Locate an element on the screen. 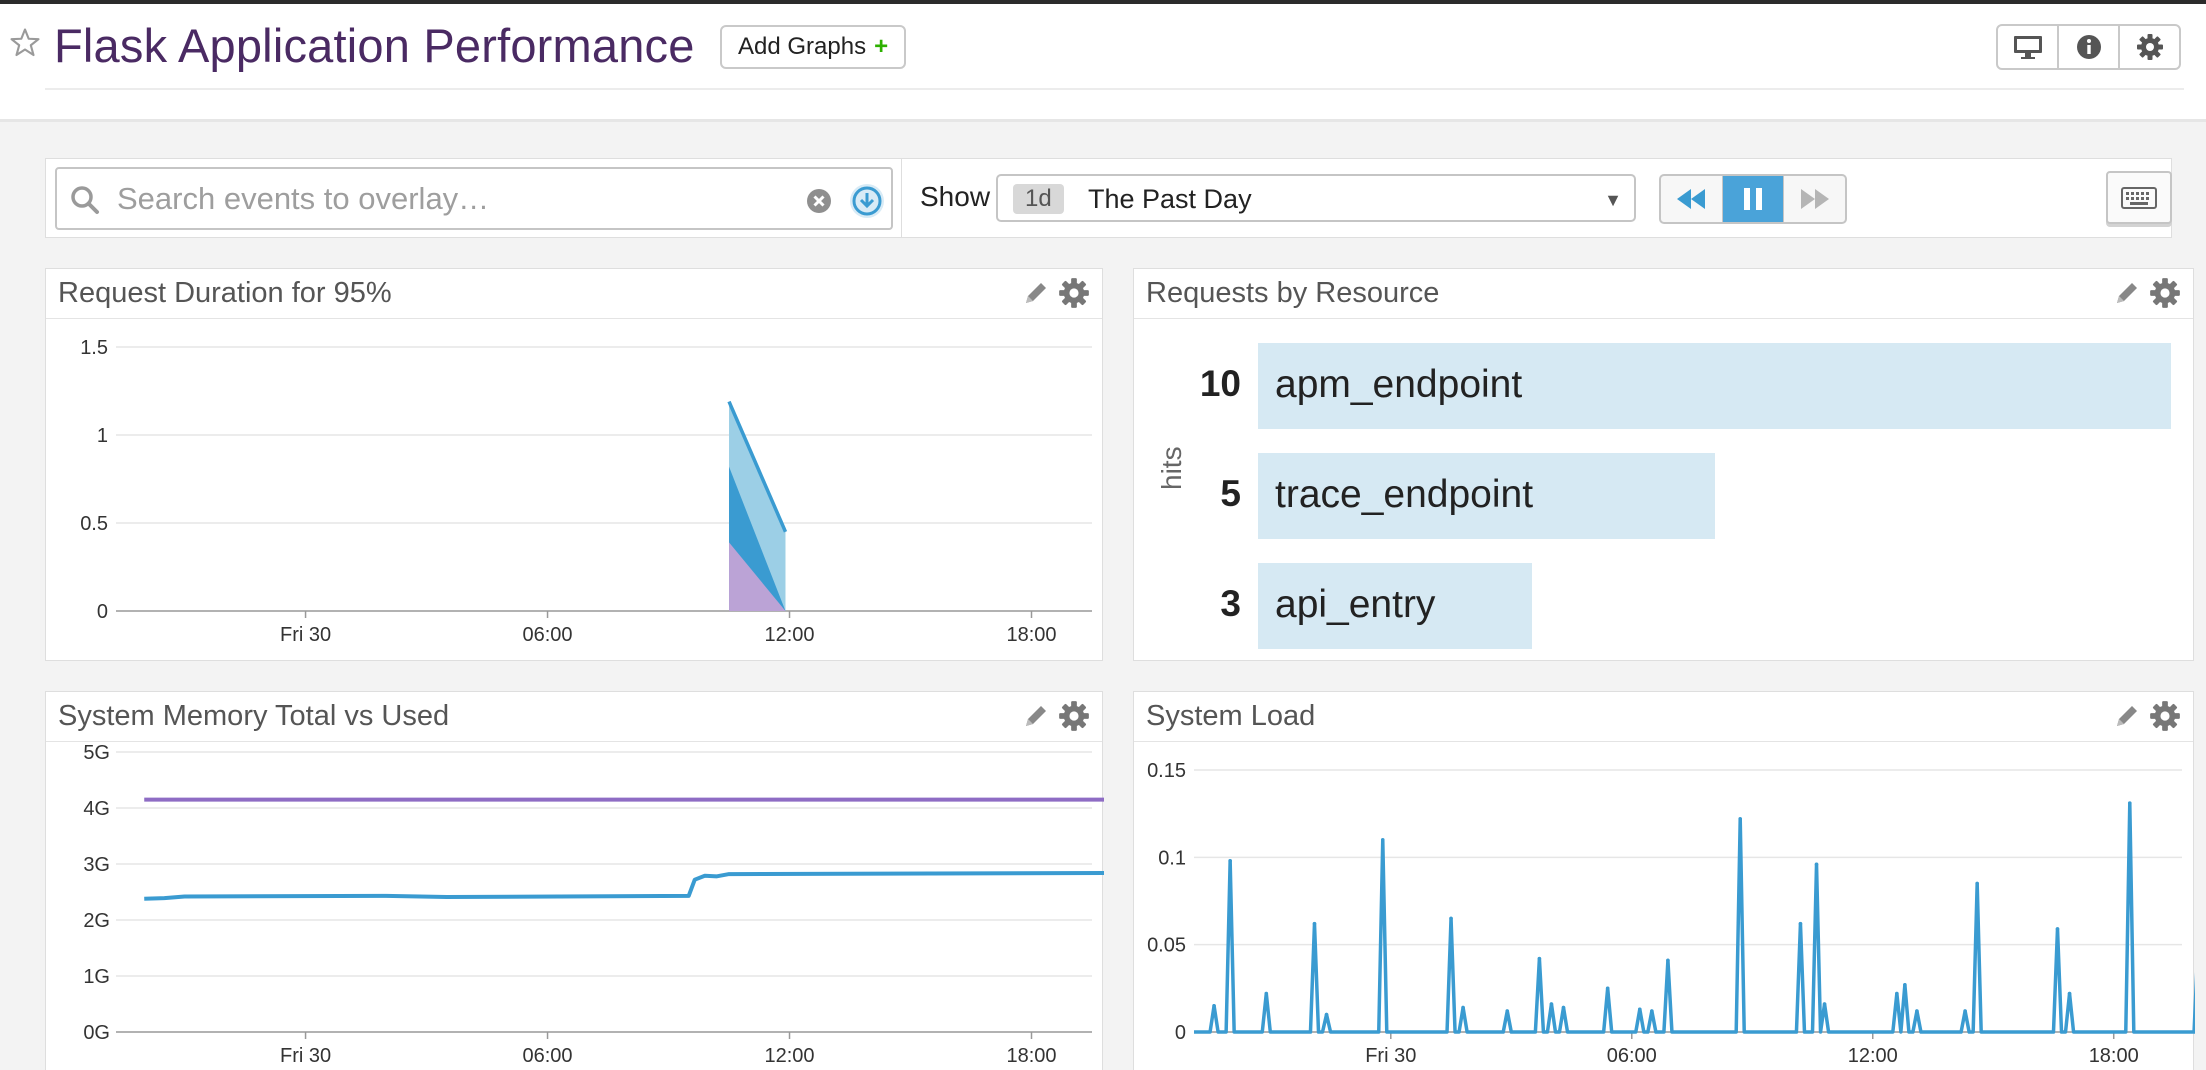  fast-forward-icon is located at coordinates (1814, 199).